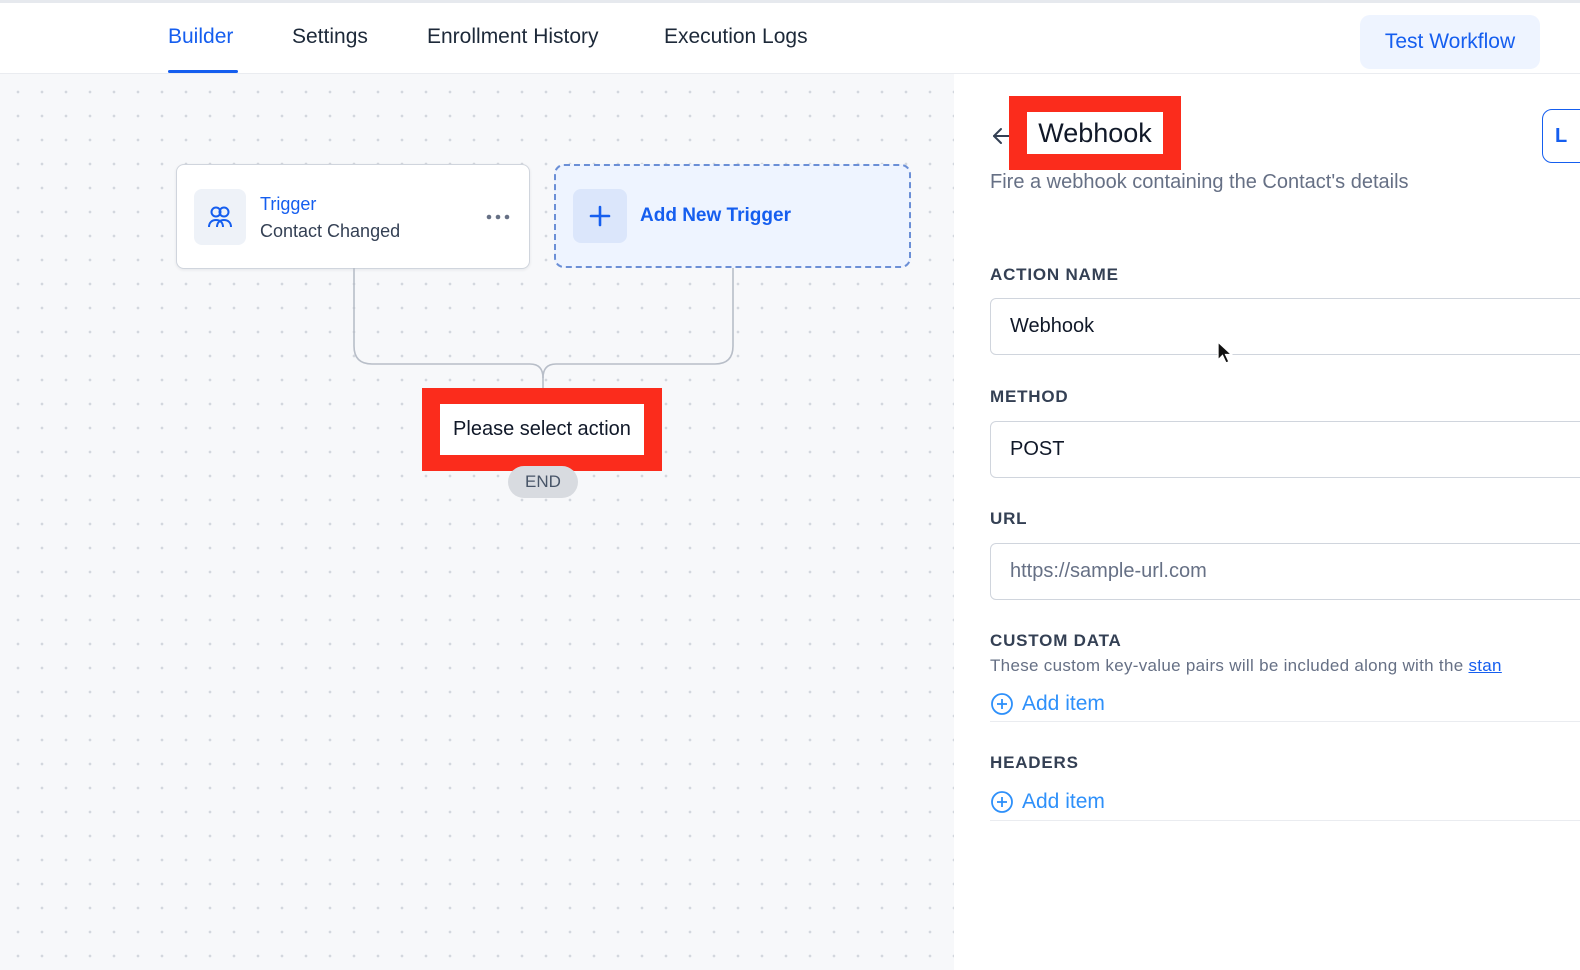 The width and height of the screenshot is (1580, 970). Describe the element at coordinates (200, 37) in the screenshot. I see `tab-builder: Builder` at that location.